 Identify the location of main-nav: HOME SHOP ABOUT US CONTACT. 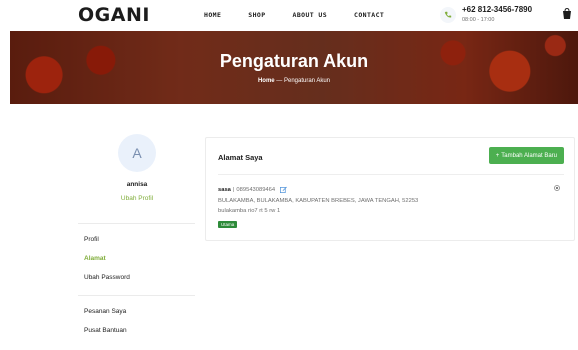
(307, 15).